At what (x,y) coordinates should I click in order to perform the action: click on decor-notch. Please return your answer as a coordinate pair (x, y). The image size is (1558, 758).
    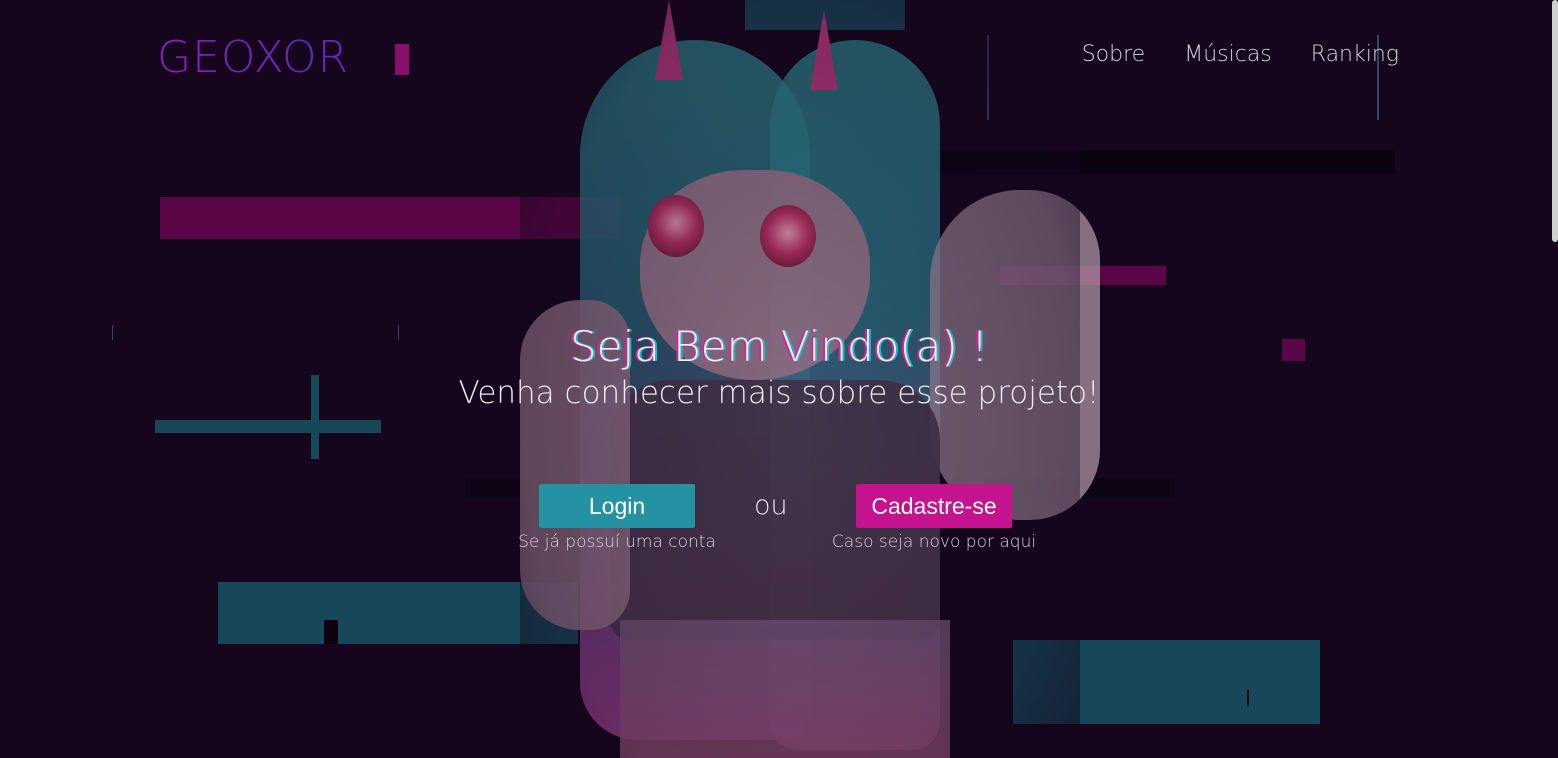
    Looking at the image, I should click on (331, 632).